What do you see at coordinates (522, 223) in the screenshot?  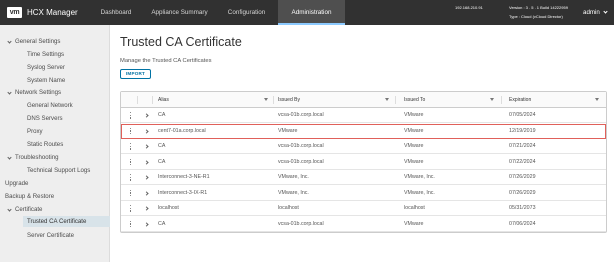 I see `cell-expiration: 07/06/2024` at bounding box center [522, 223].